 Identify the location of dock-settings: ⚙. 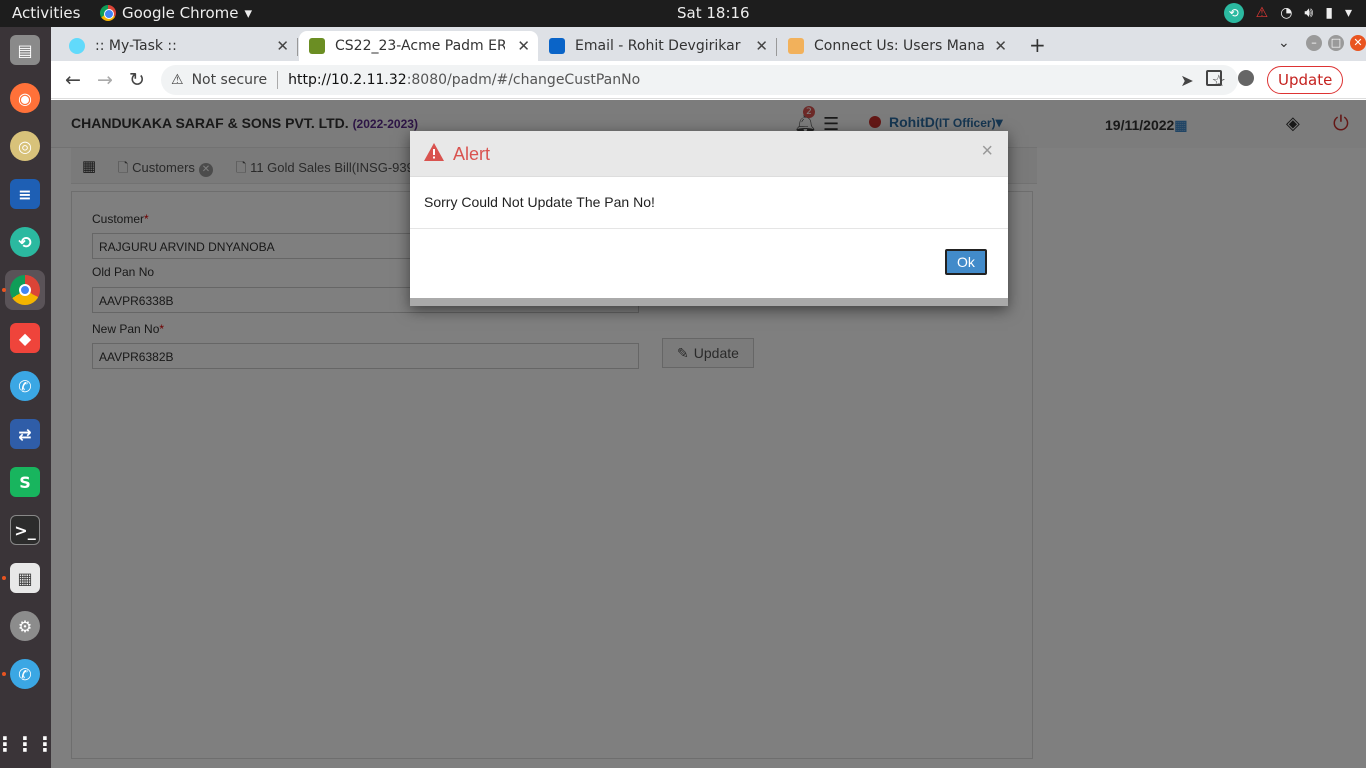
(25, 626).